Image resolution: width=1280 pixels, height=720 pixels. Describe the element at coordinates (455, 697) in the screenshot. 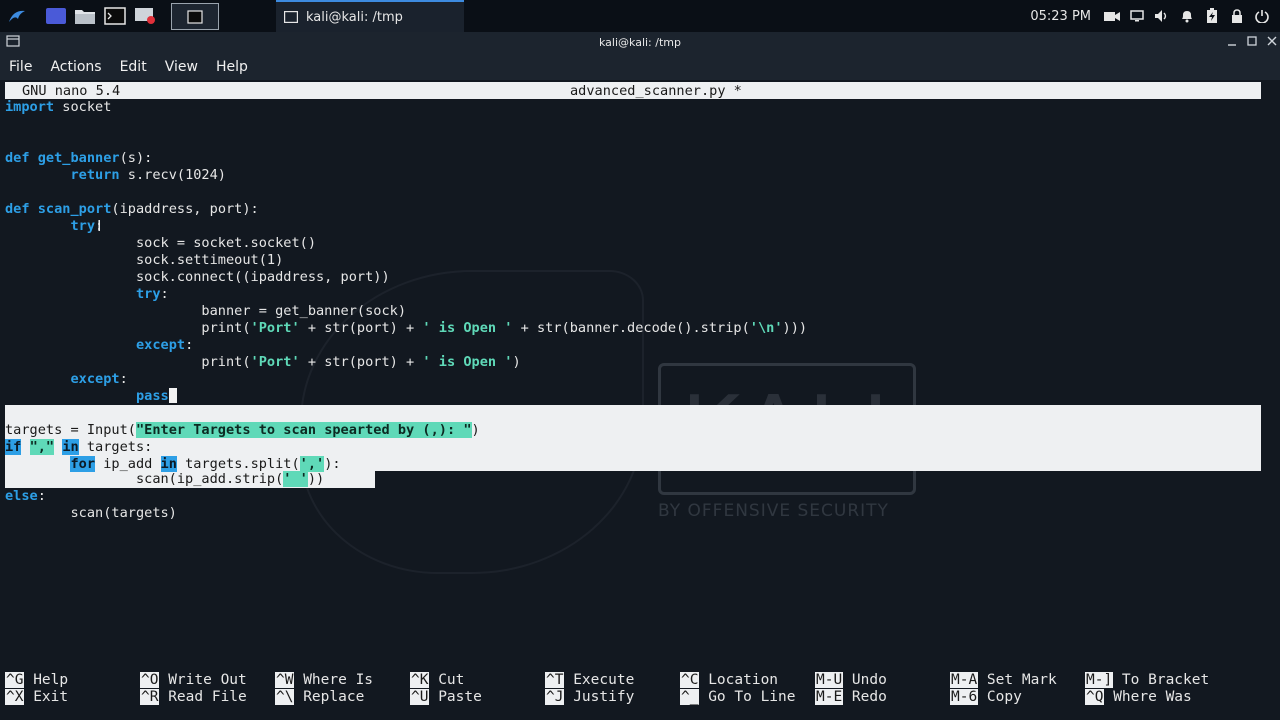

I see `shortcut-label: Paste` at that location.